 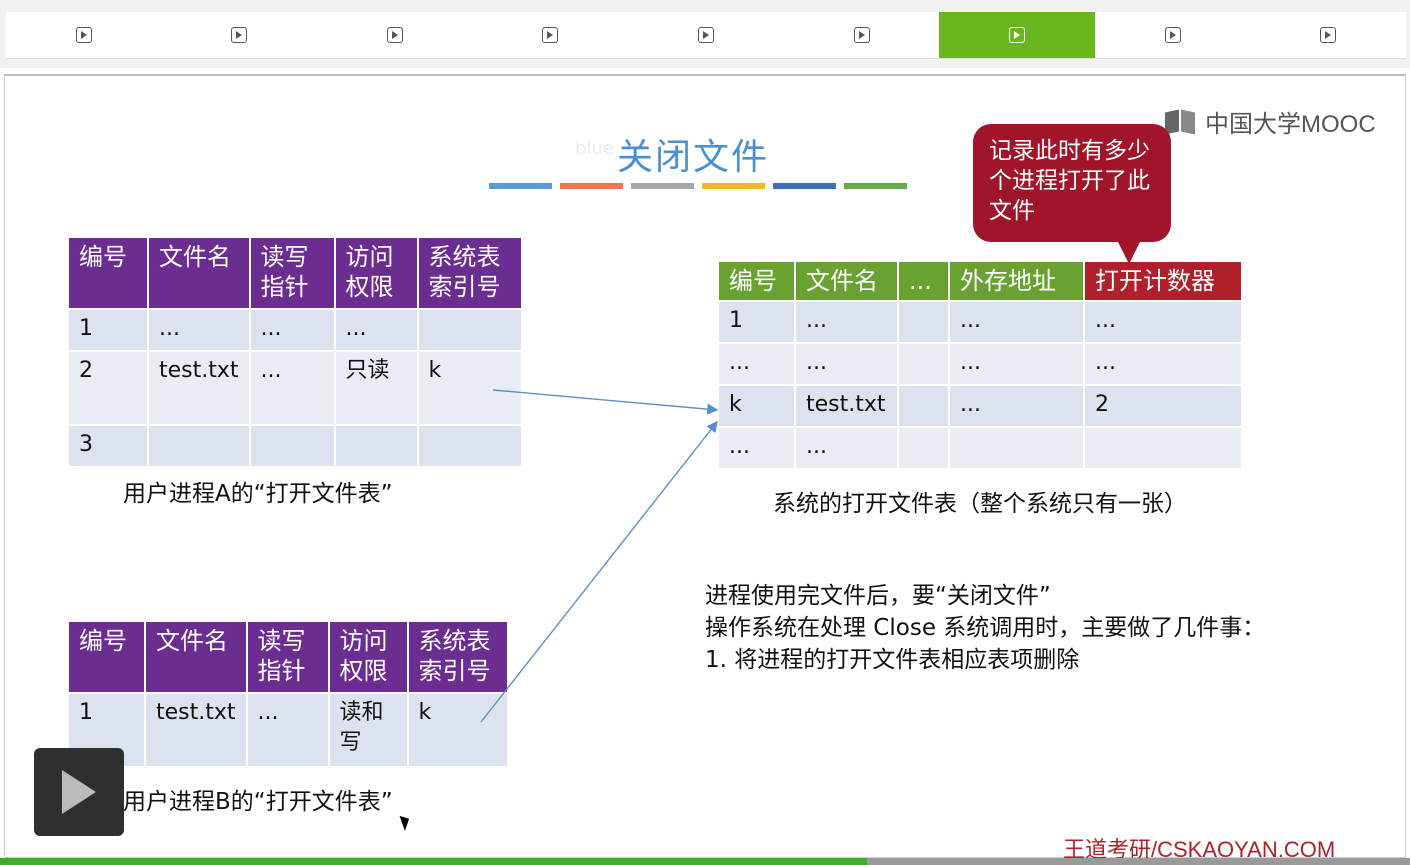 I want to click on pointer-arrows, so click(x=599, y=556).